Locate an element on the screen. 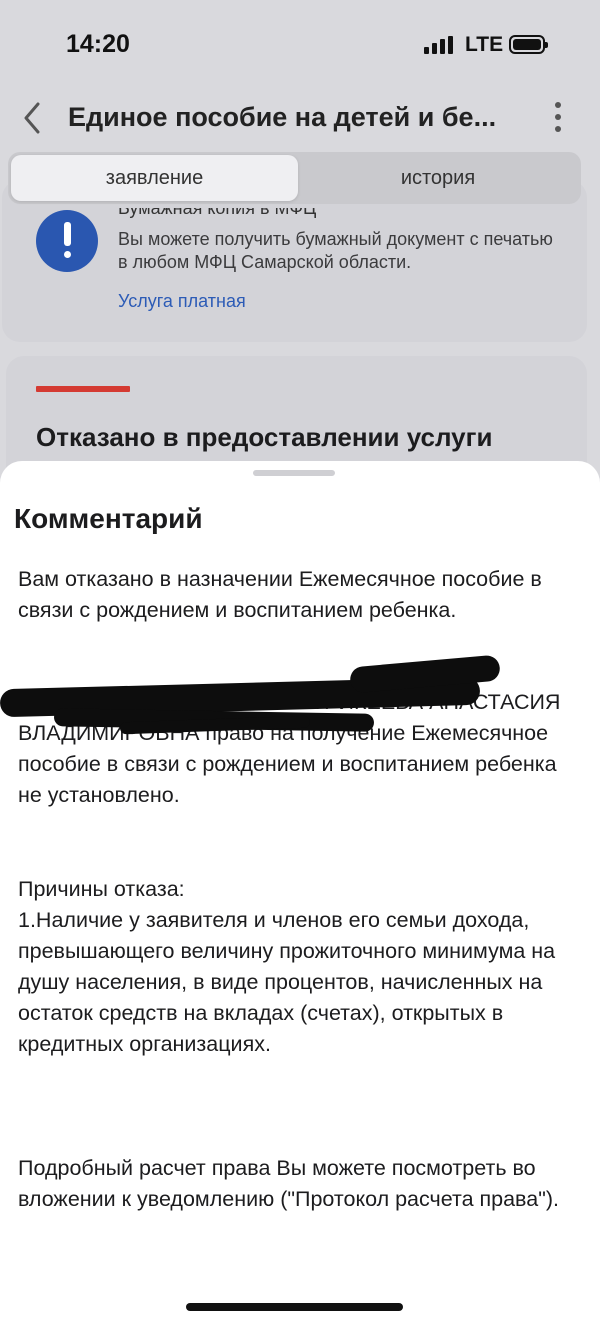 This screenshot has height=1323, width=600. comment-title: Комментарий is located at coordinates (108, 518).